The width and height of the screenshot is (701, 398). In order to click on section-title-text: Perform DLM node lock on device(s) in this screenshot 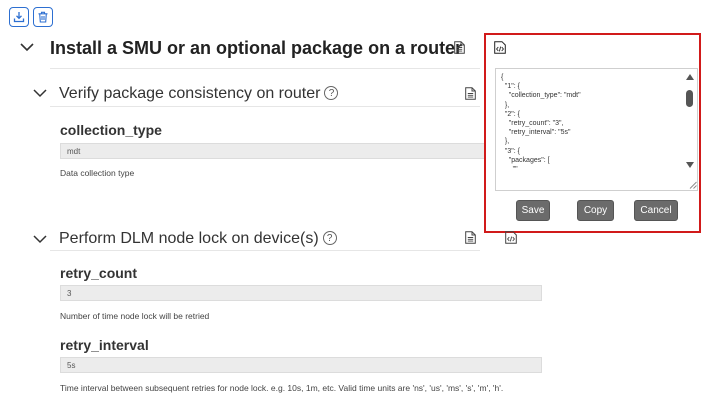, I will do `click(189, 238)`.